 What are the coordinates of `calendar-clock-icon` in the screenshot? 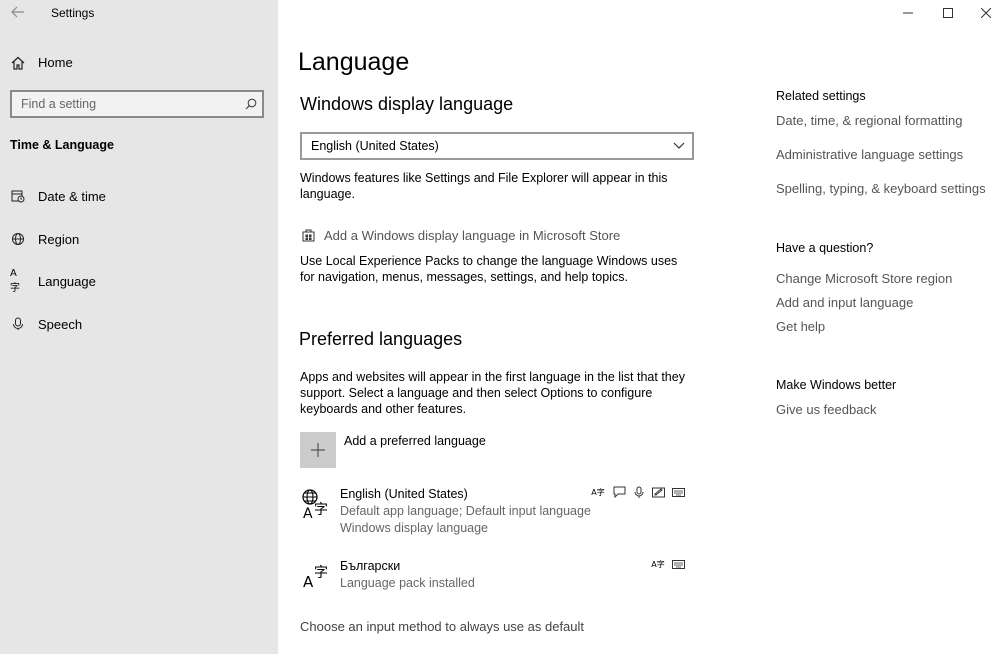 It's located at (18, 196).